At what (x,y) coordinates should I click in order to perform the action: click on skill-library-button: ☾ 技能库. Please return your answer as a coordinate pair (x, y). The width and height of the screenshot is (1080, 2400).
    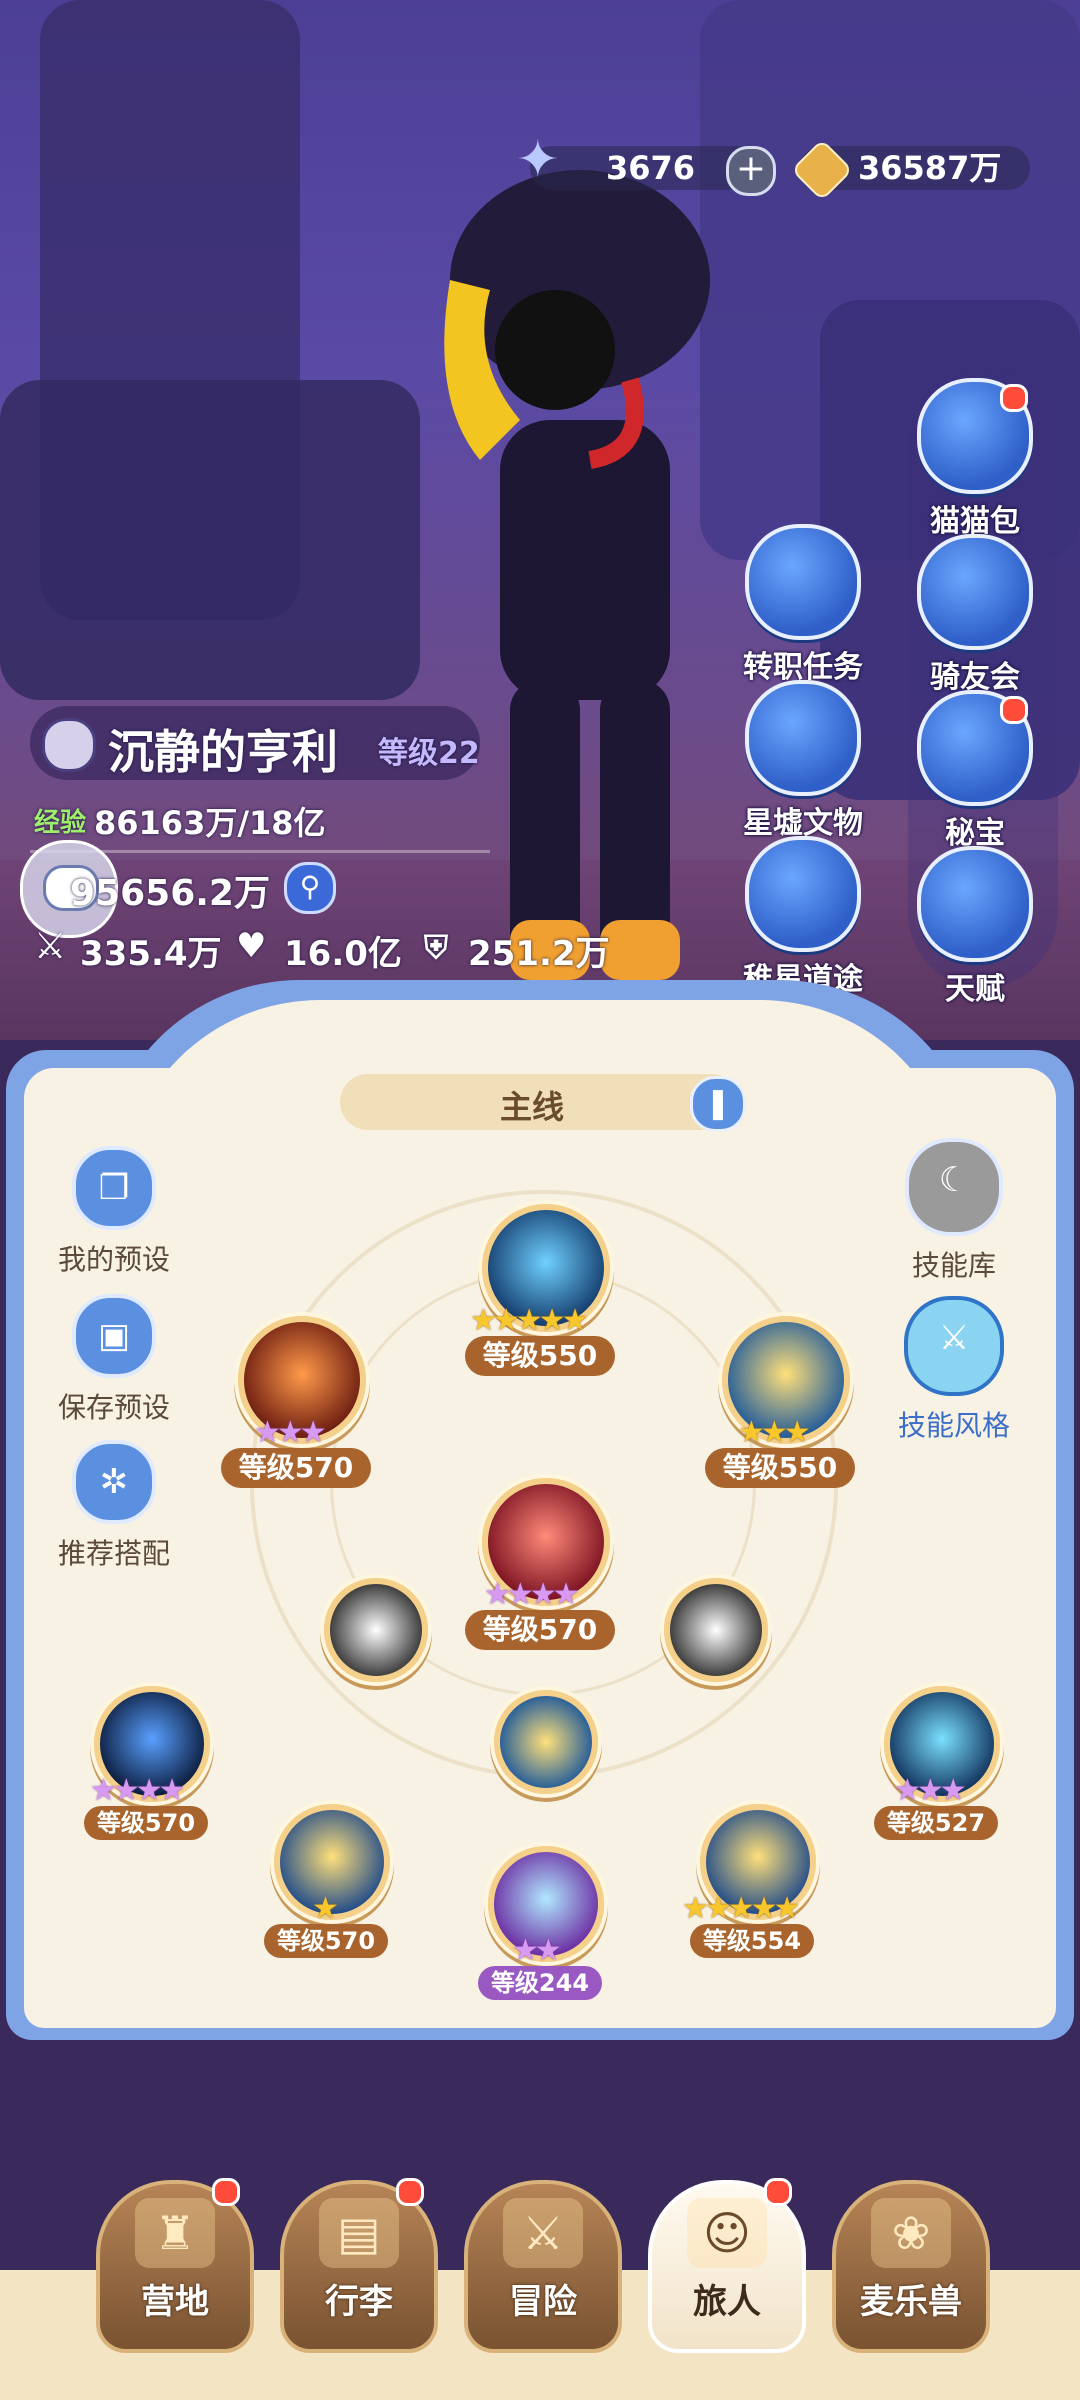
    Looking at the image, I should click on (954, 1211).